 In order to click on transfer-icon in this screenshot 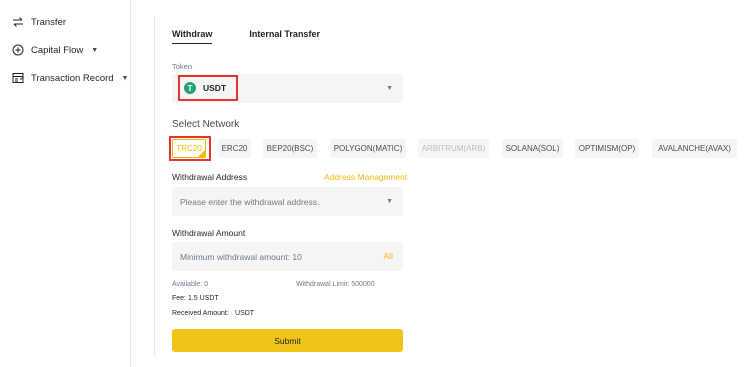, I will do `click(18, 22)`.